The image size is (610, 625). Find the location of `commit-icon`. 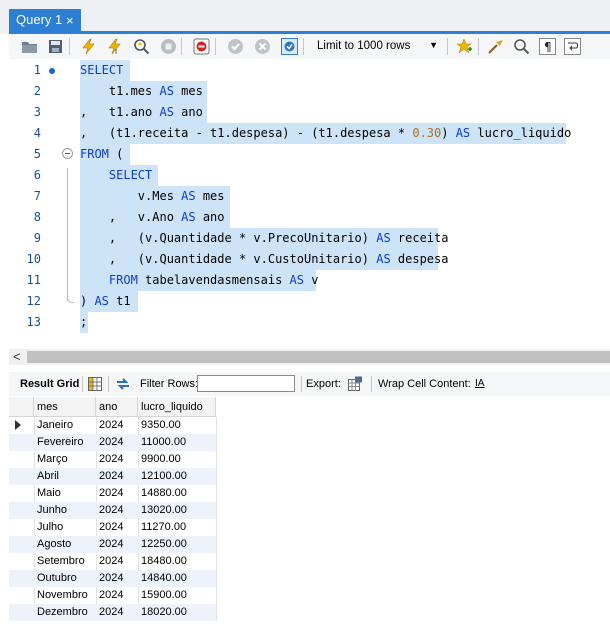

commit-icon is located at coordinates (235, 46).